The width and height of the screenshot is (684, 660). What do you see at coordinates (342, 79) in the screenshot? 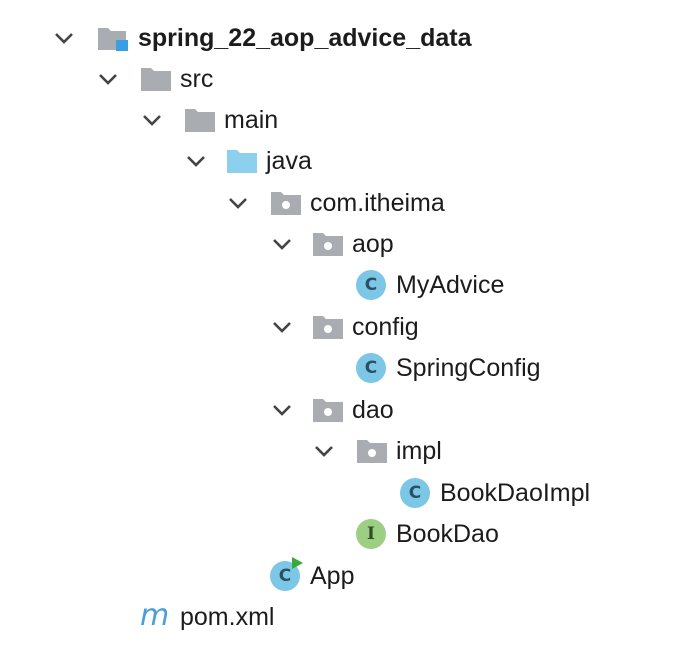
I see `tree-row-src: src` at bounding box center [342, 79].